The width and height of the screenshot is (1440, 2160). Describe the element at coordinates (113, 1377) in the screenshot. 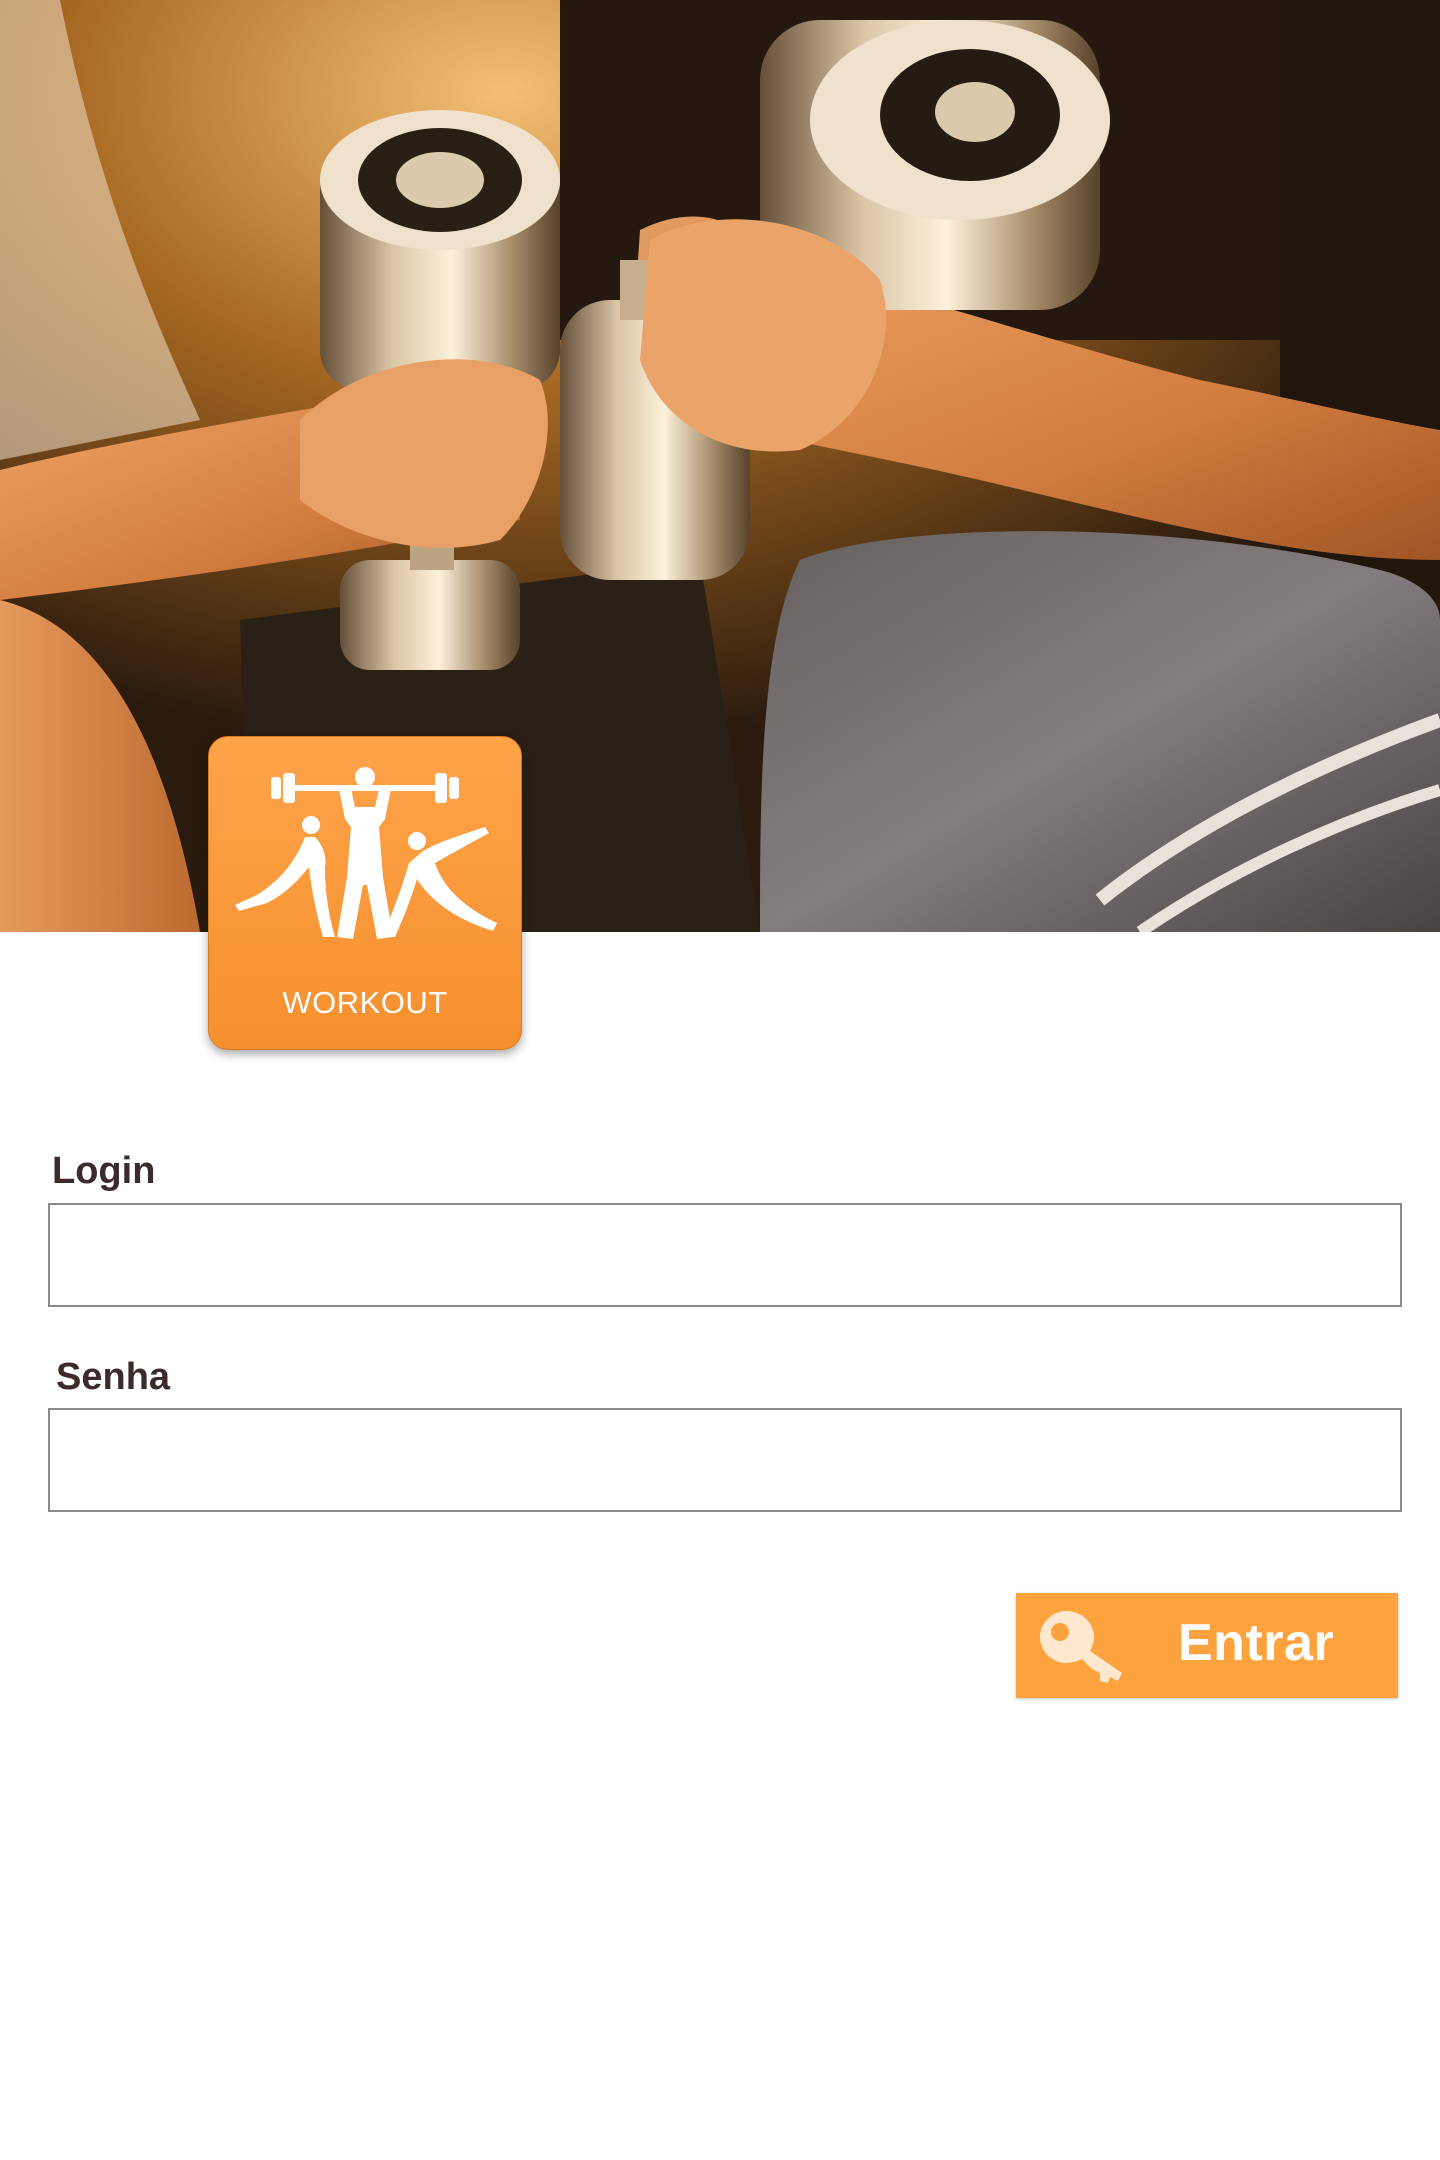

I see `password-label: Senha` at that location.